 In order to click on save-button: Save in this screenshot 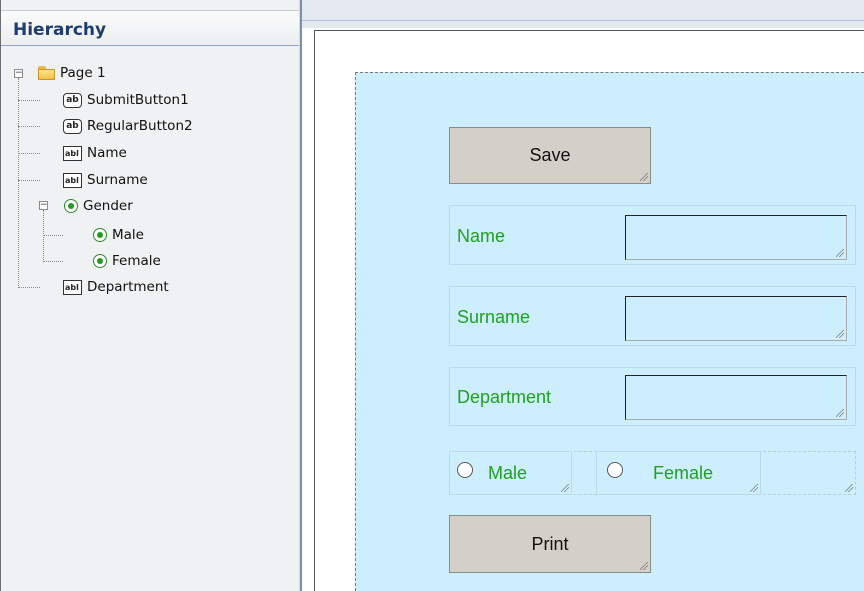, I will do `click(550, 155)`.